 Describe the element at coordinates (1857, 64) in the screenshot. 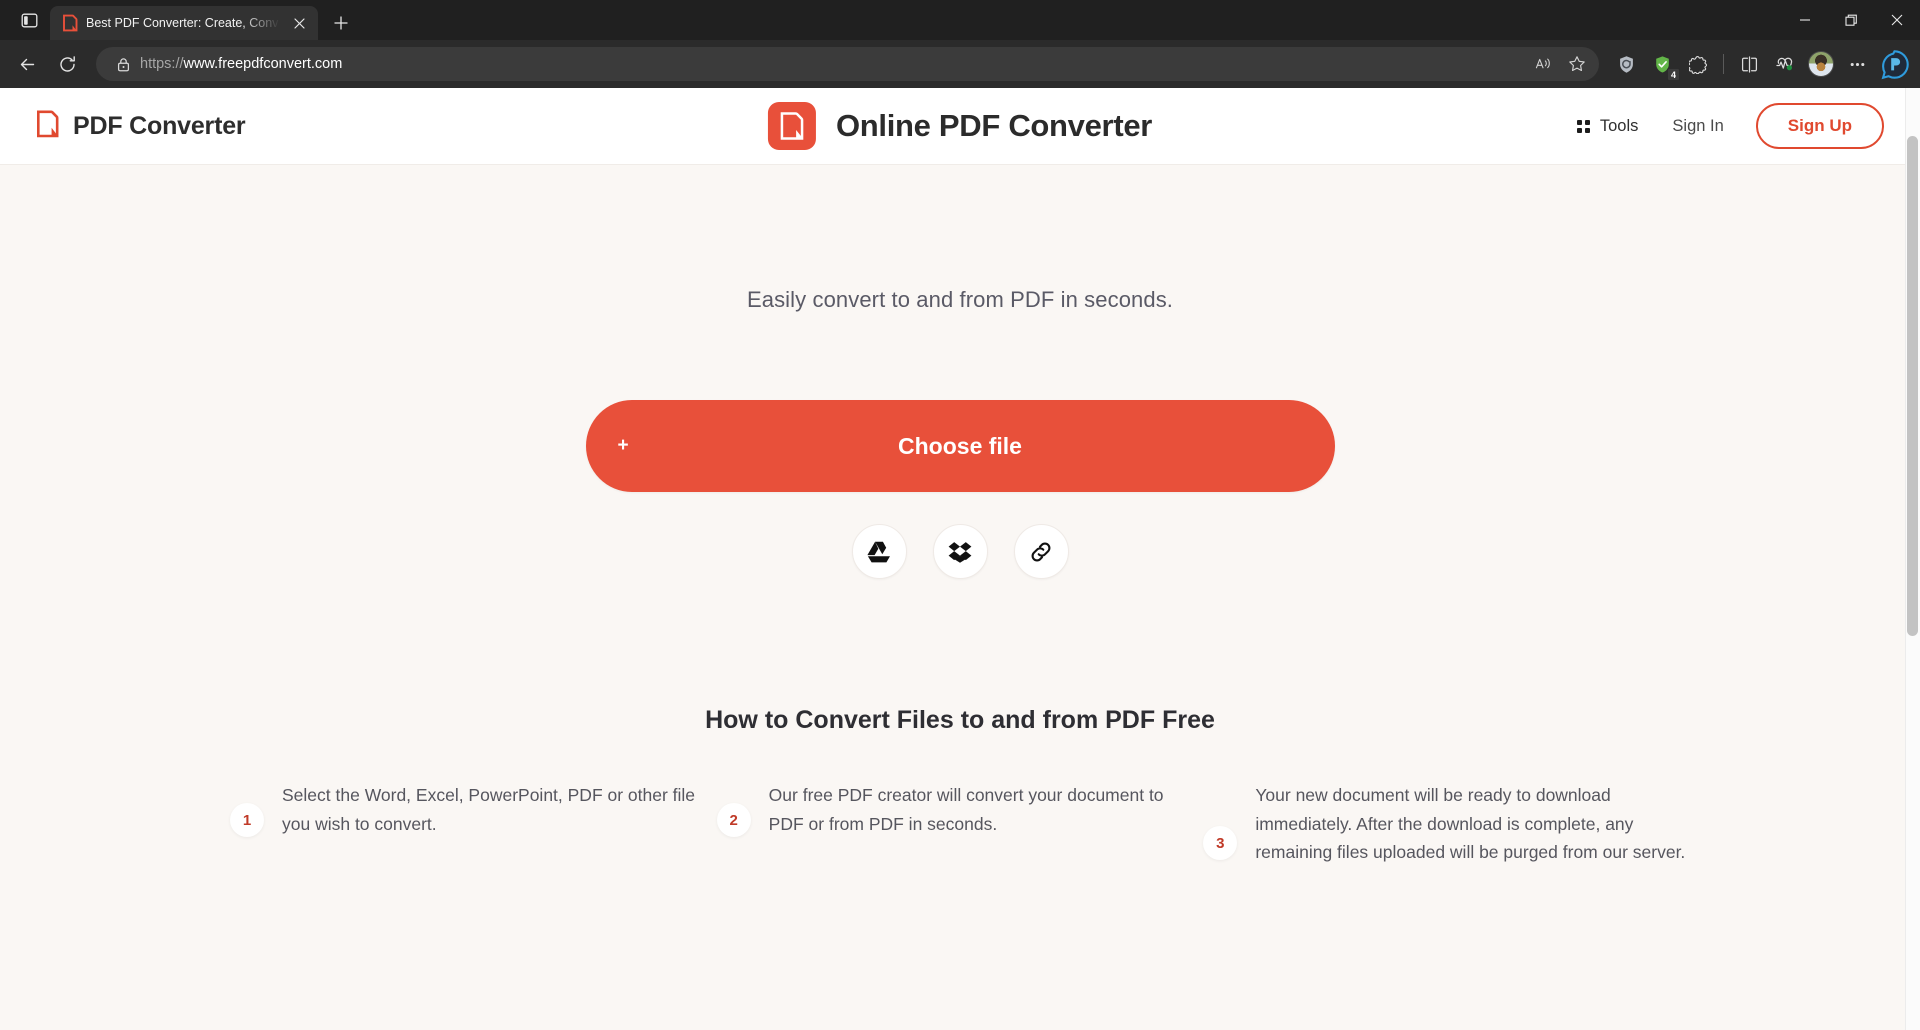

I see `settings-more-icon` at that location.